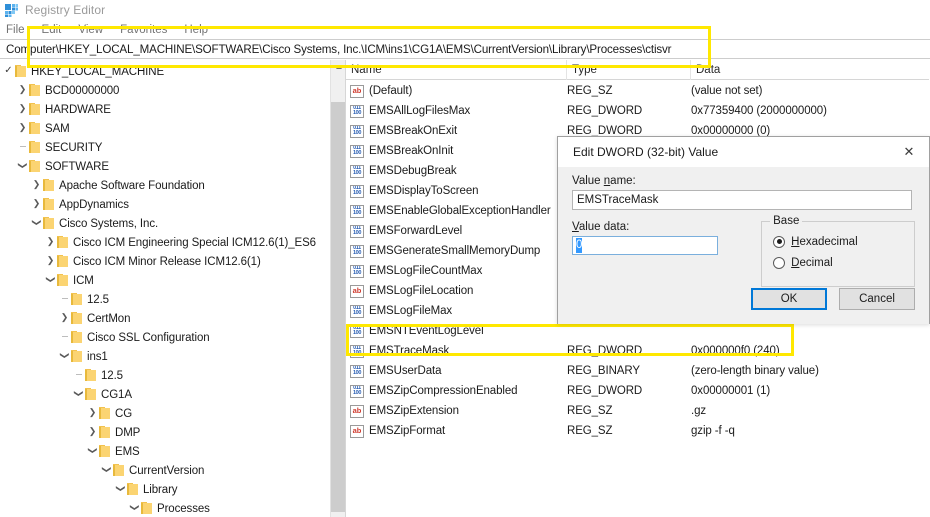 The width and height of the screenshot is (930, 517). What do you see at coordinates (637, 331) in the screenshot?
I see `value-row: 011 100 EMSNTEventLogLevel` at bounding box center [637, 331].